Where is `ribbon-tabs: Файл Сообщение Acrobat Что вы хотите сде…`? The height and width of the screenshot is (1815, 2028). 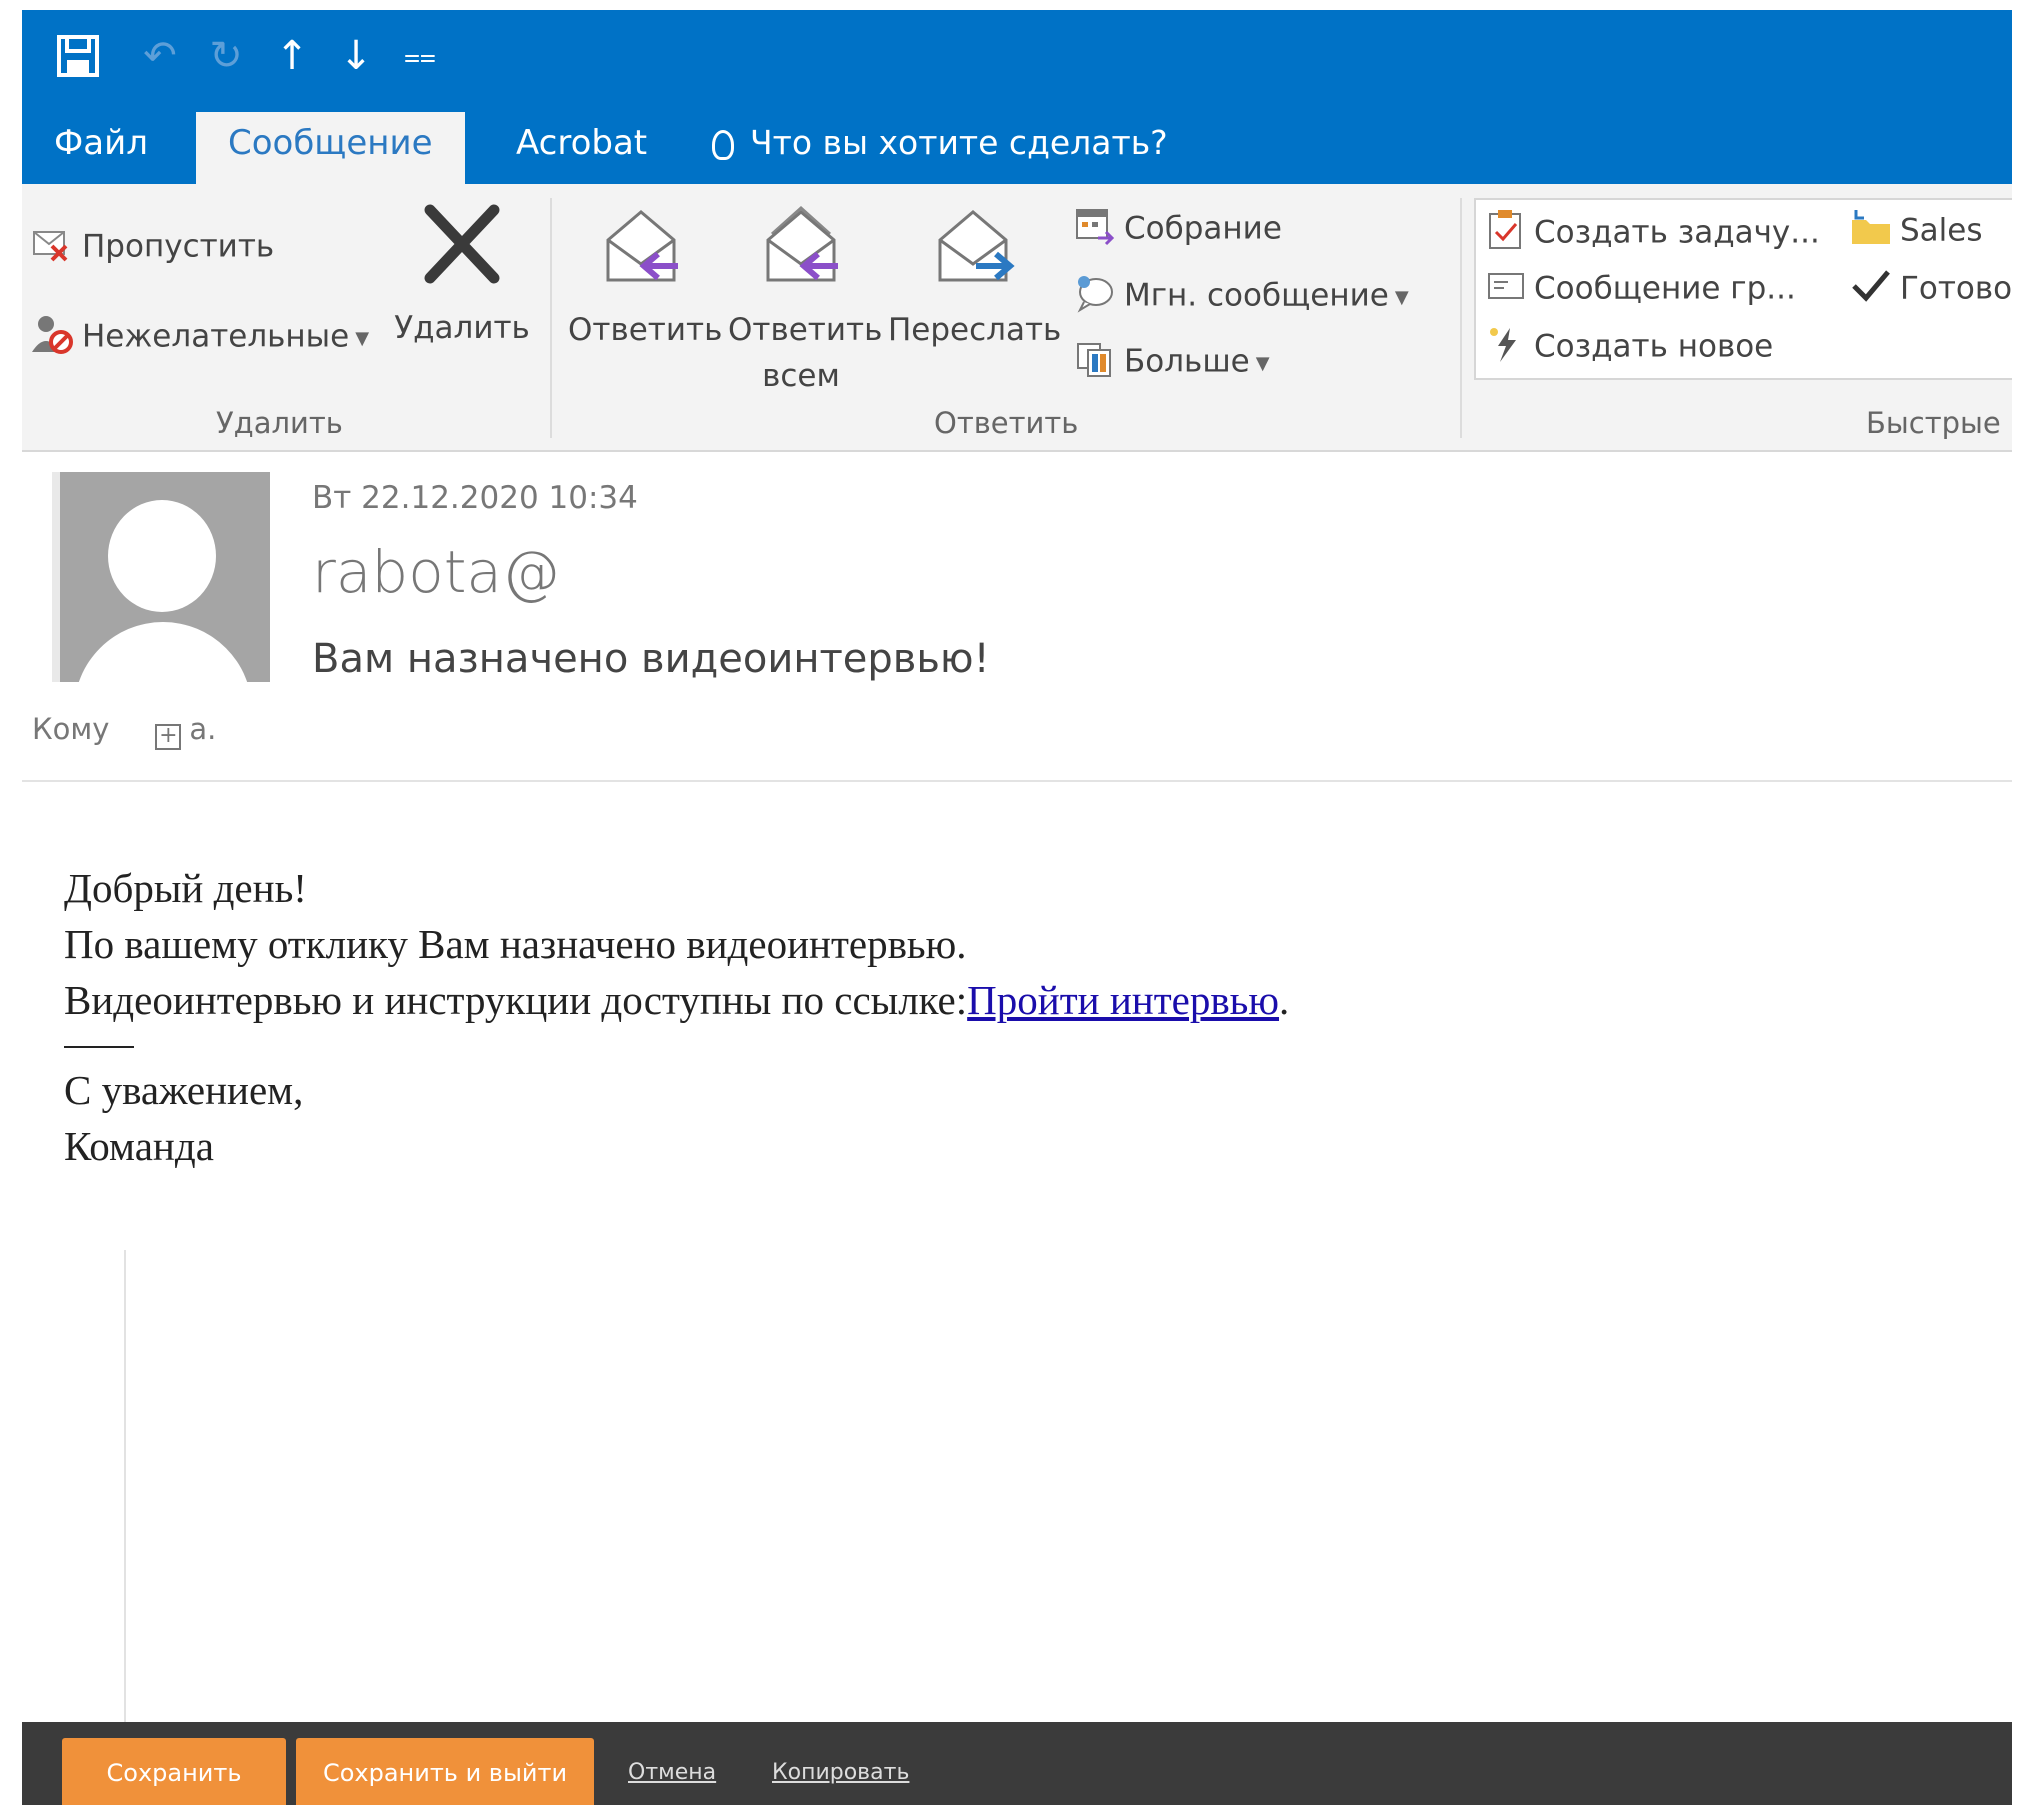
ribbon-tabs: Файл Сообщение Acrobat Что вы хотите сде… is located at coordinates (1017, 143).